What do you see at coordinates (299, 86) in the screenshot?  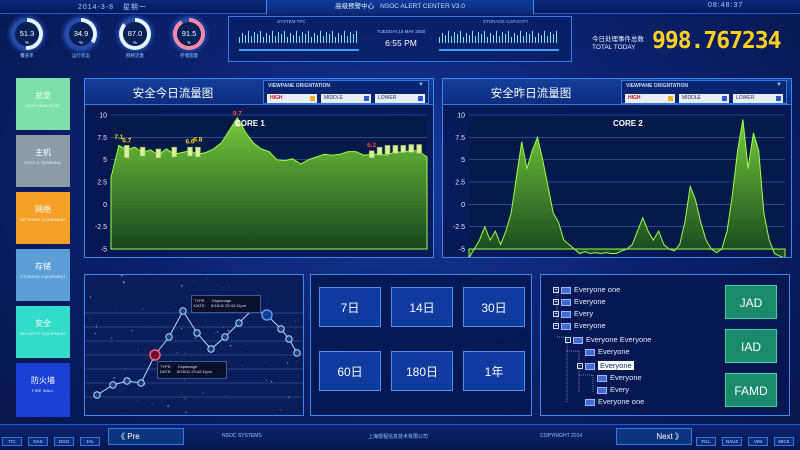 I see `viewpane-title: VIEWPANE ORIGNTATION` at bounding box center [299, 86].